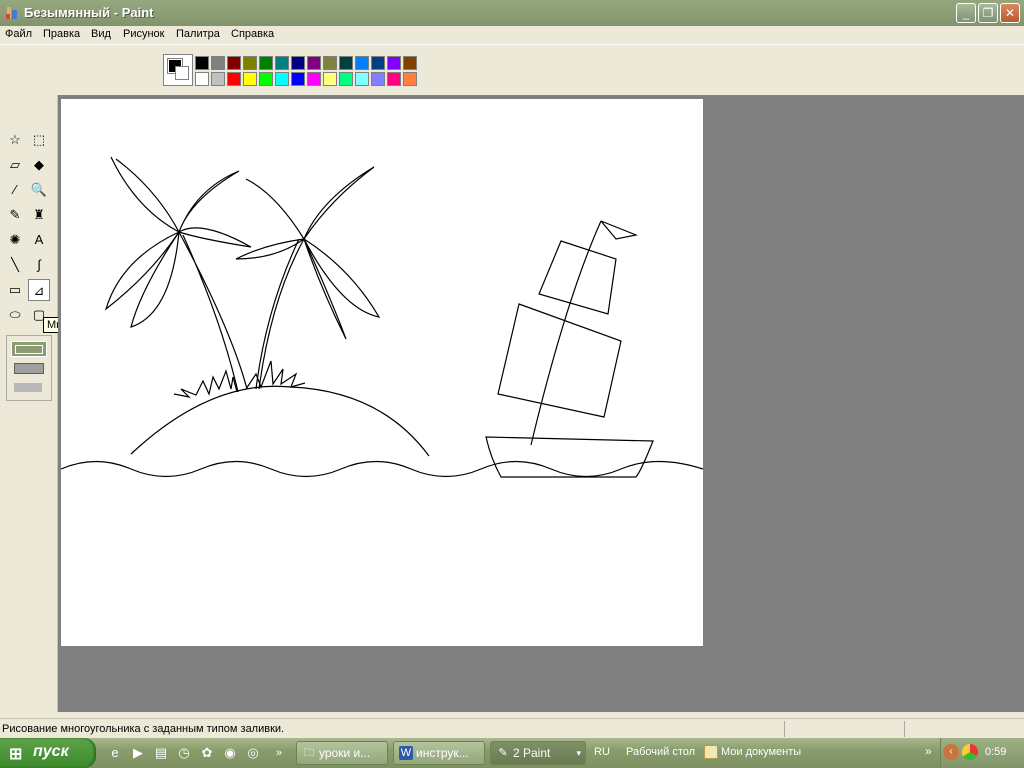 This screenshot has height=768, width=1024. What do you see at coordinates (29, 349) in the screenshot?
I see `fill-option-outline` at bounding box center [29, 349].